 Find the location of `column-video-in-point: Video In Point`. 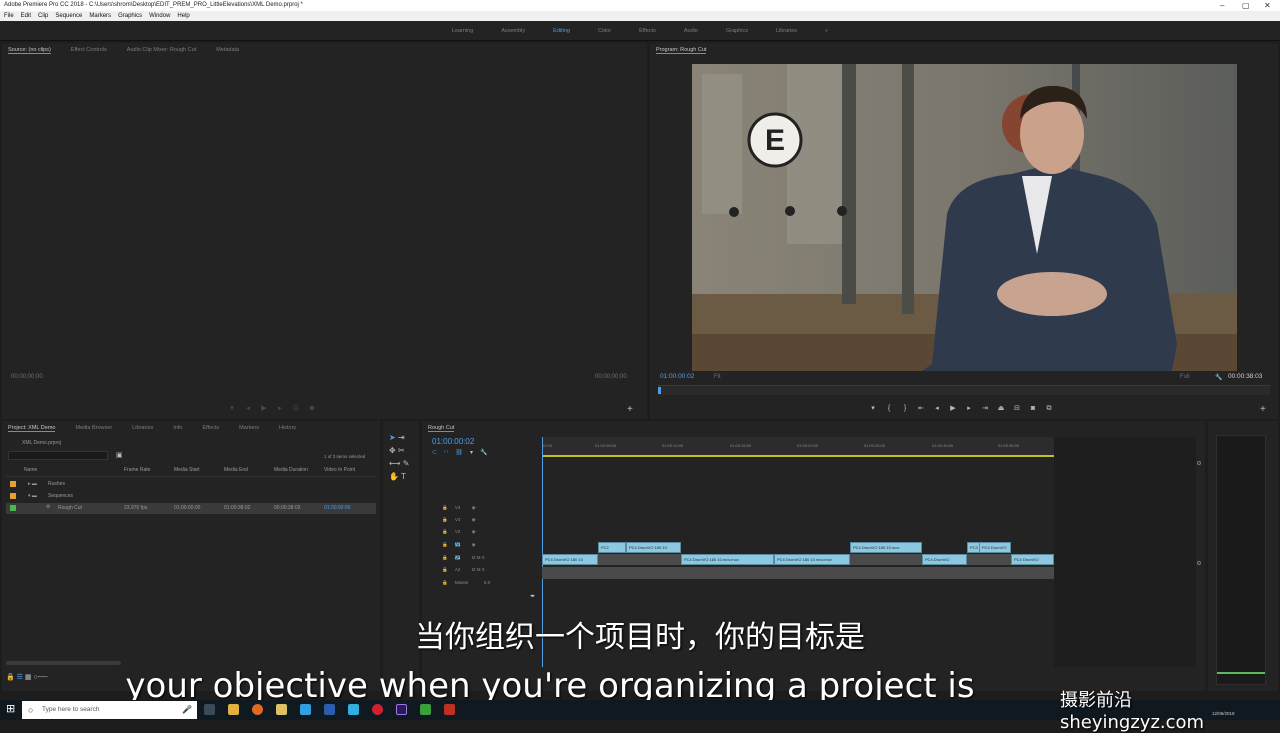

column-video-in-point: Video In Point is located at coordinates (339, 470).